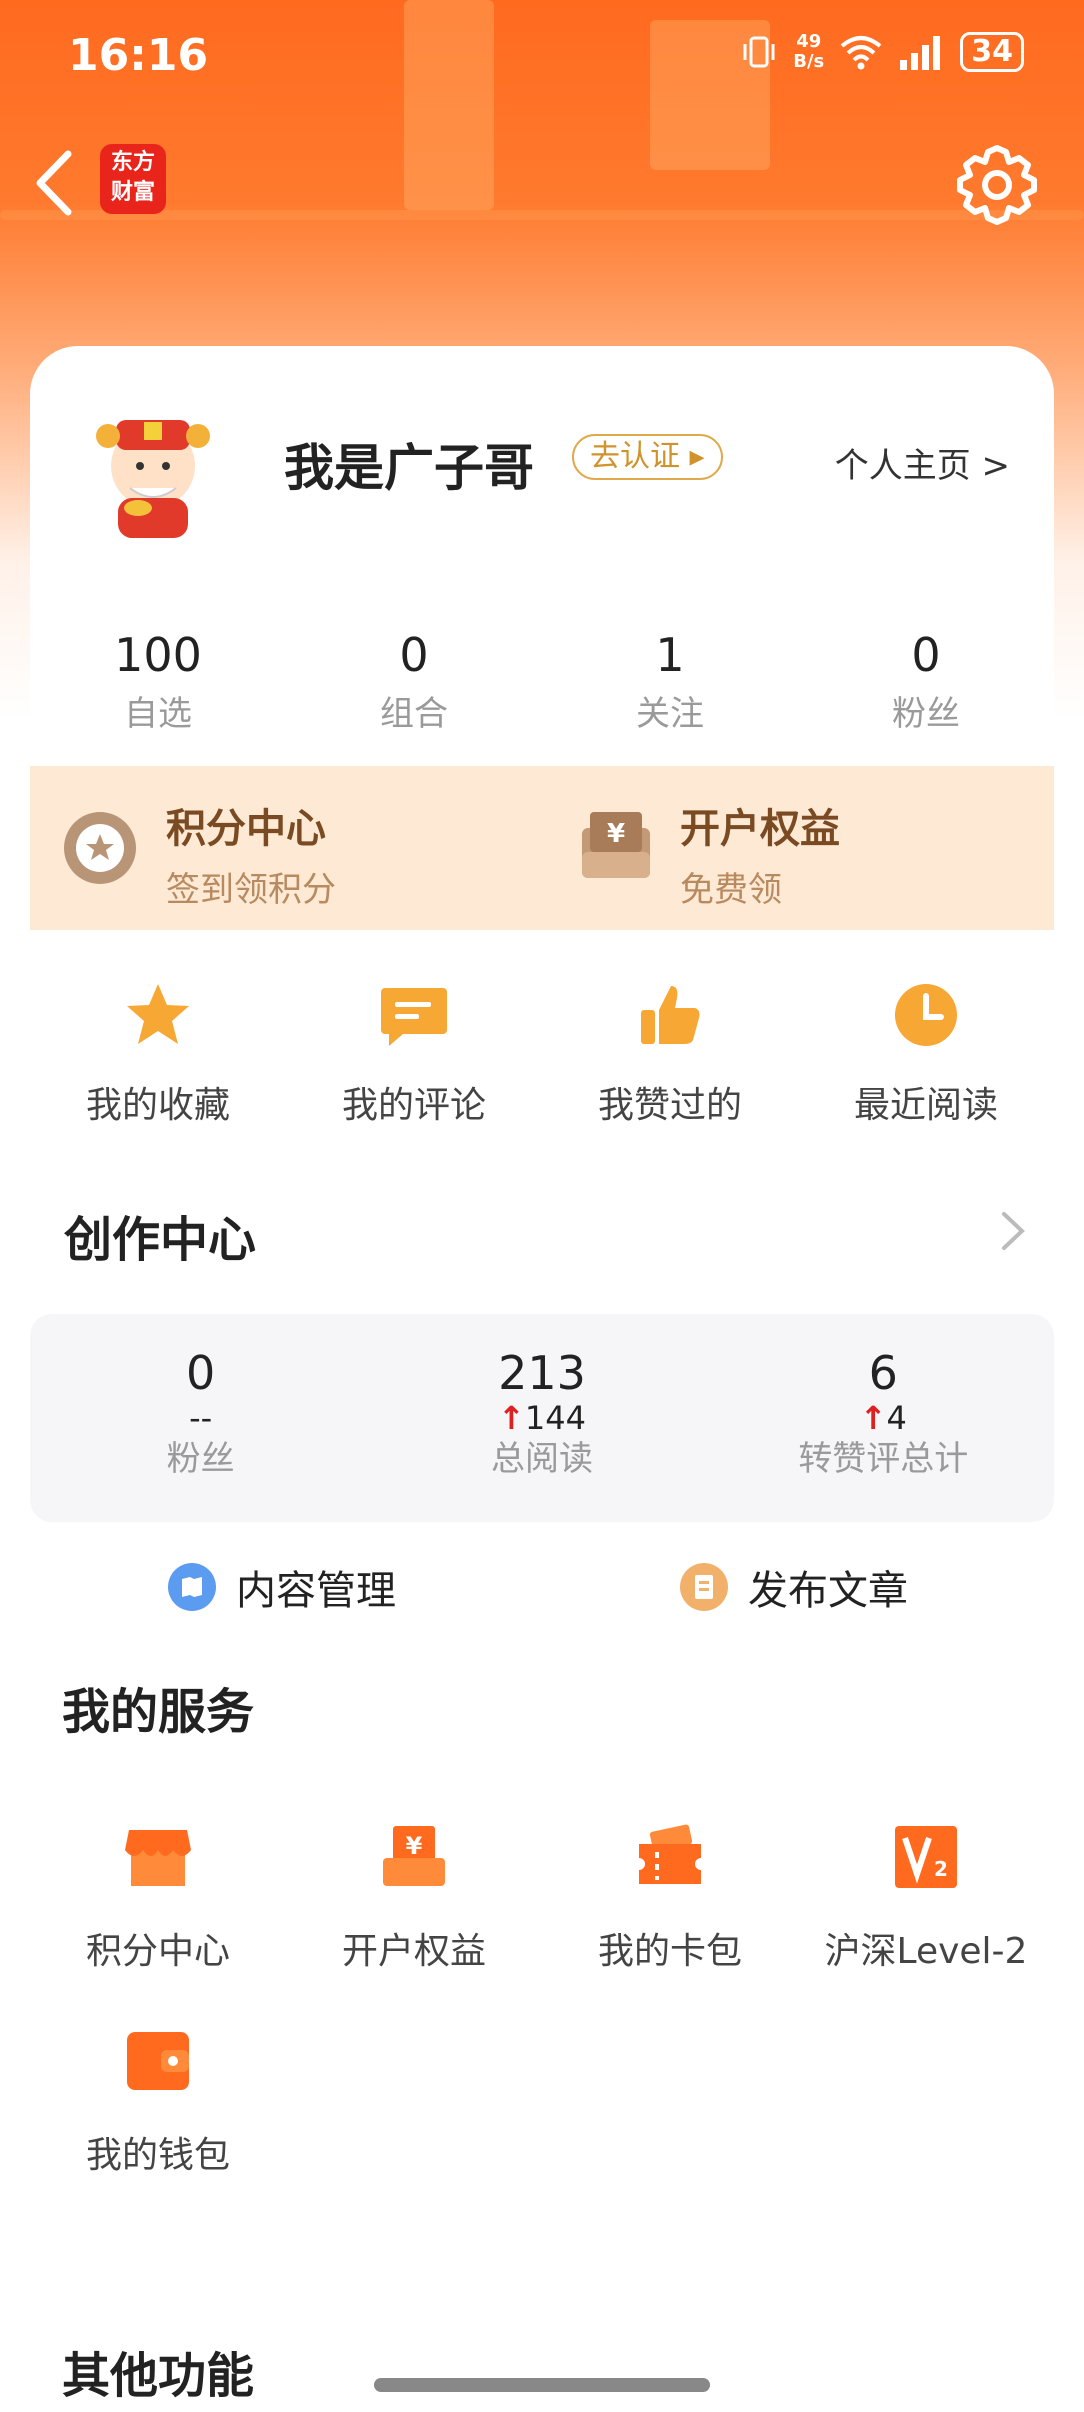  What do you see at coordinates (794, 1587) in the screenshot?
I see `publish-article-button: 发布文章` at bounding box center [794, 1587].